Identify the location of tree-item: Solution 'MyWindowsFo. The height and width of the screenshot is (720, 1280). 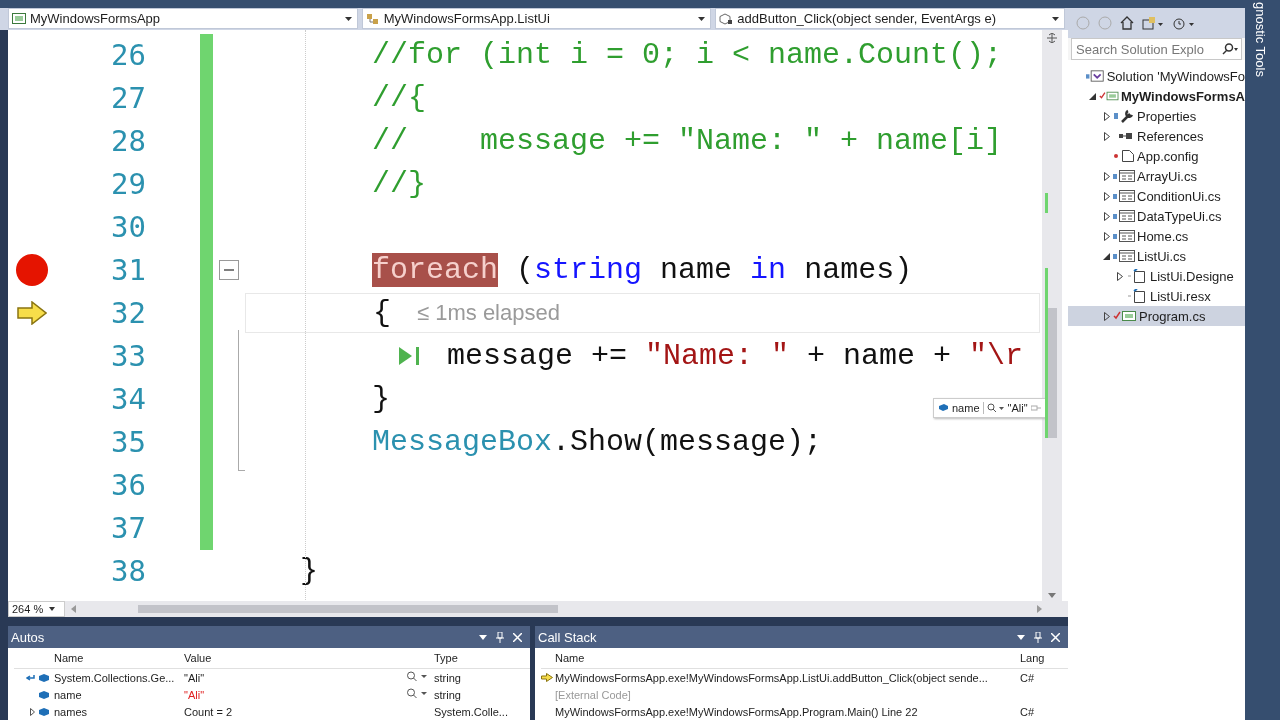
(1156, 76).